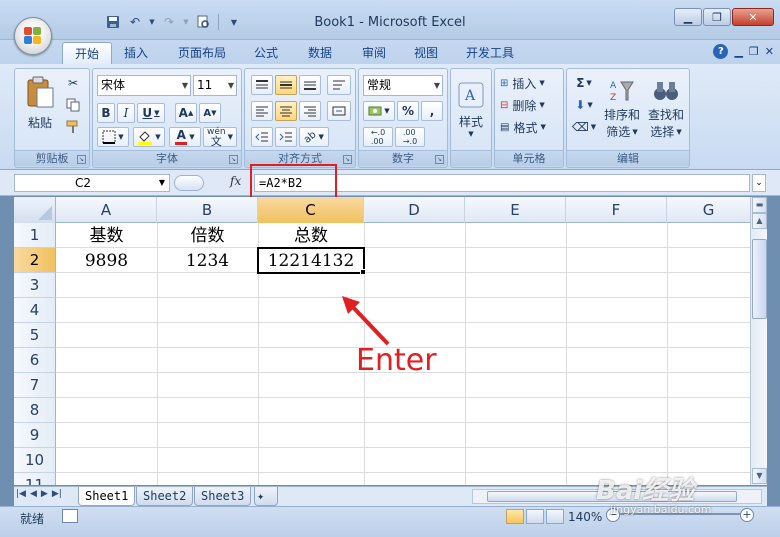 The image size is (780, 537). Describe the element at coordinates (759, 183) in the screenshot. I see `expand-formula-bar-icon: ⌄` at that location.